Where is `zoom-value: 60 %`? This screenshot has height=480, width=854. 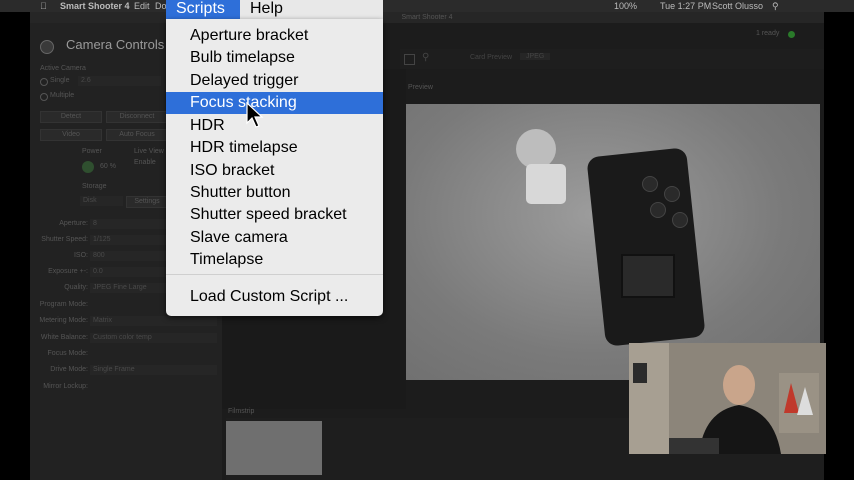 zoom-value: 60 % is located at coordinates (108, 166).